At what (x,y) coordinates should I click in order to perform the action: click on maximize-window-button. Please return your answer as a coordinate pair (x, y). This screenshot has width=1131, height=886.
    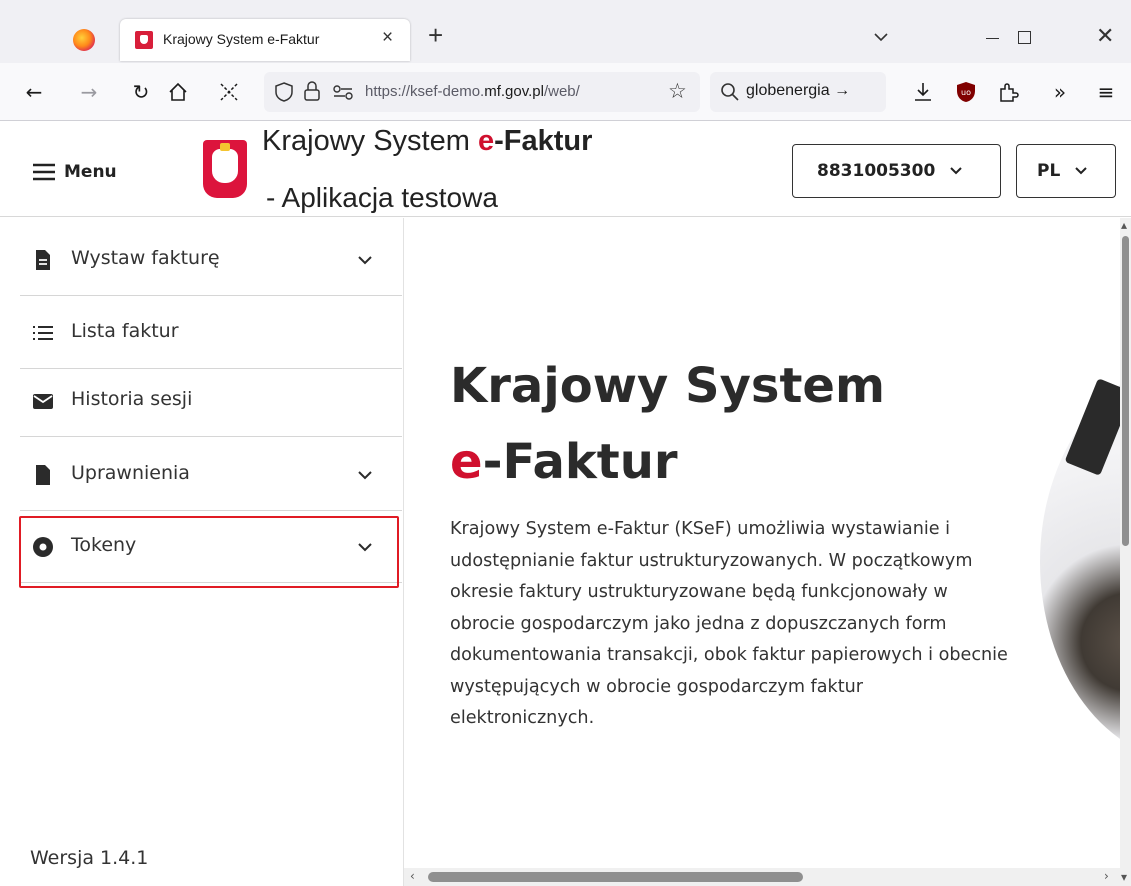
    Looking at the image, I should click on (1024, 37).